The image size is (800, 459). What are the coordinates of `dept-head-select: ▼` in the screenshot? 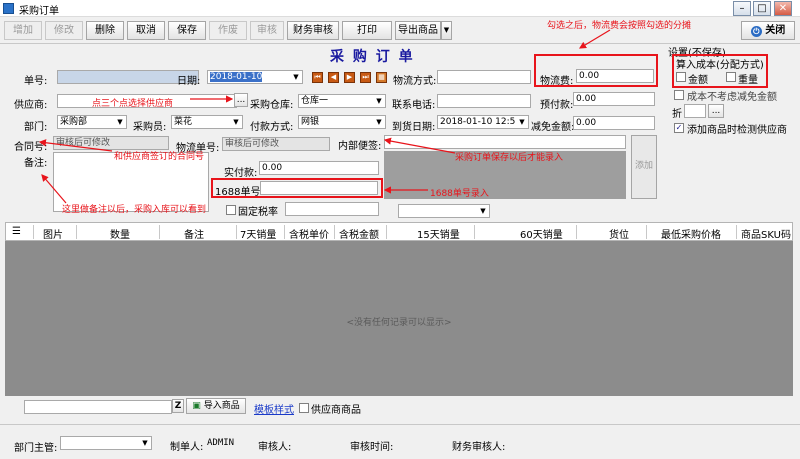 It's located at (106, 443).